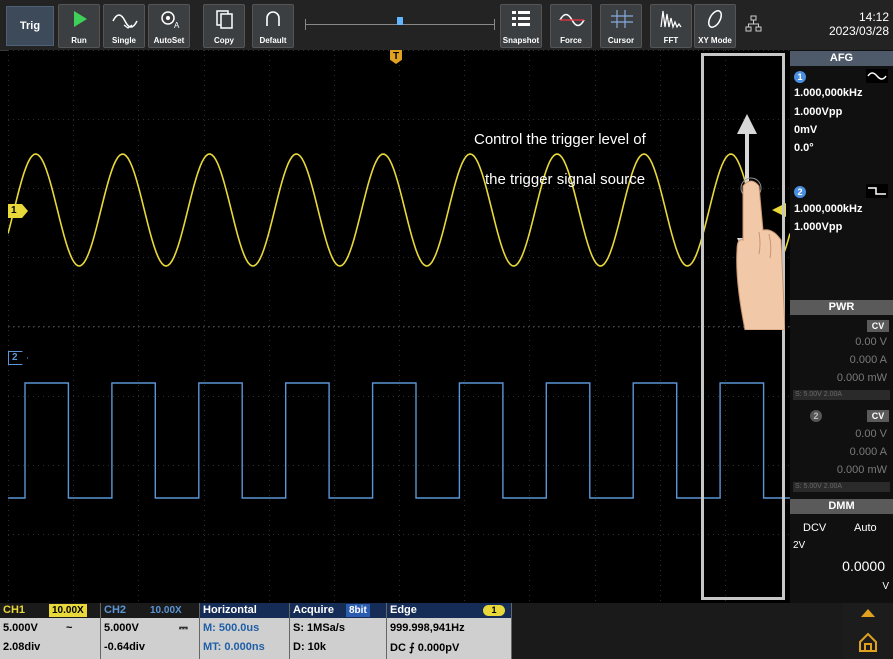 Image resolution: width=893 pixels, height=659 pixels. Describe the element at coordinates (715, 19) in the screenshot. I see `xy-ellipse-icon` at that location.